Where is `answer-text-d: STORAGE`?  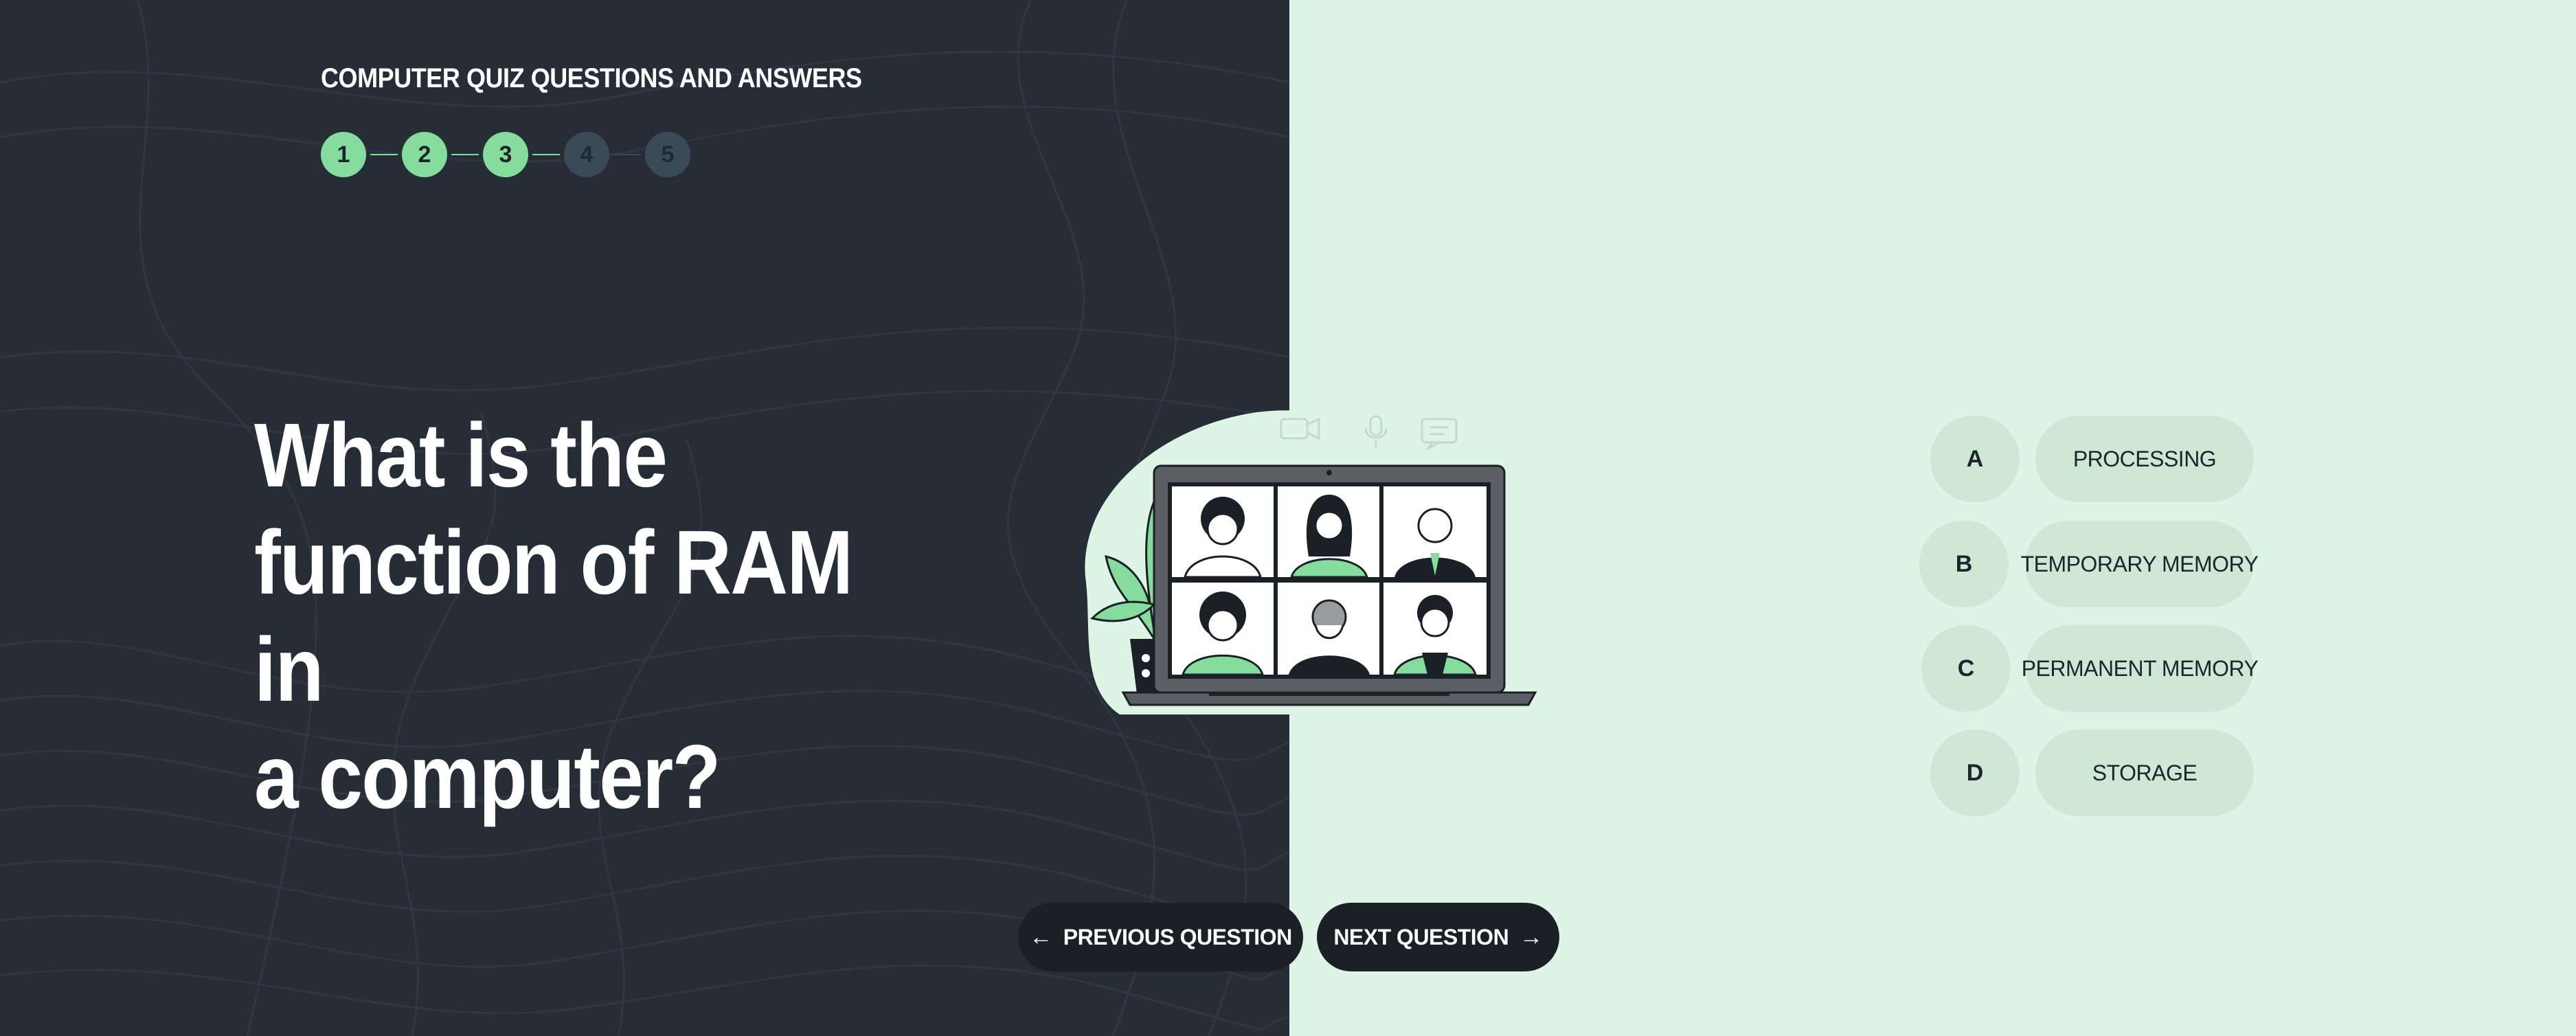
answer-text-d: STORAGE is located at coordinates (2144, 773).